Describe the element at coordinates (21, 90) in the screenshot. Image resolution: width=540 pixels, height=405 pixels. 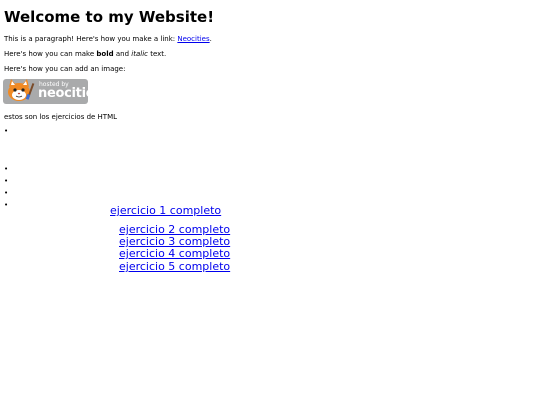
I see `neocities-cat-icon` at that location.